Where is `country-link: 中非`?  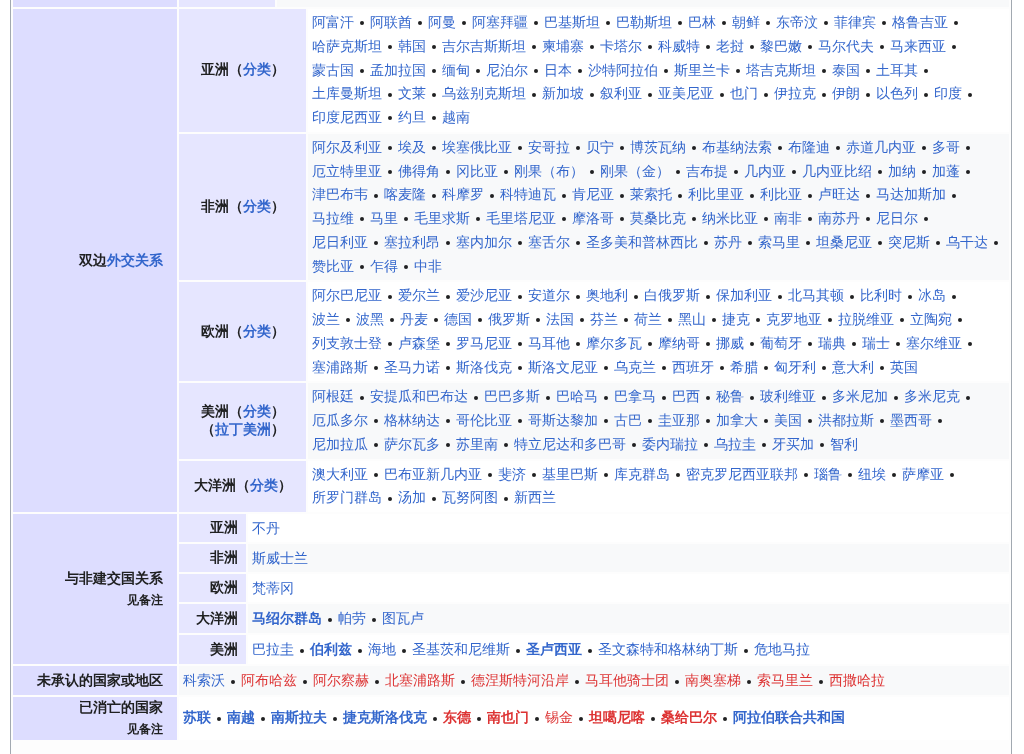
country-link: 中非 is located at coordinates (428, 265).